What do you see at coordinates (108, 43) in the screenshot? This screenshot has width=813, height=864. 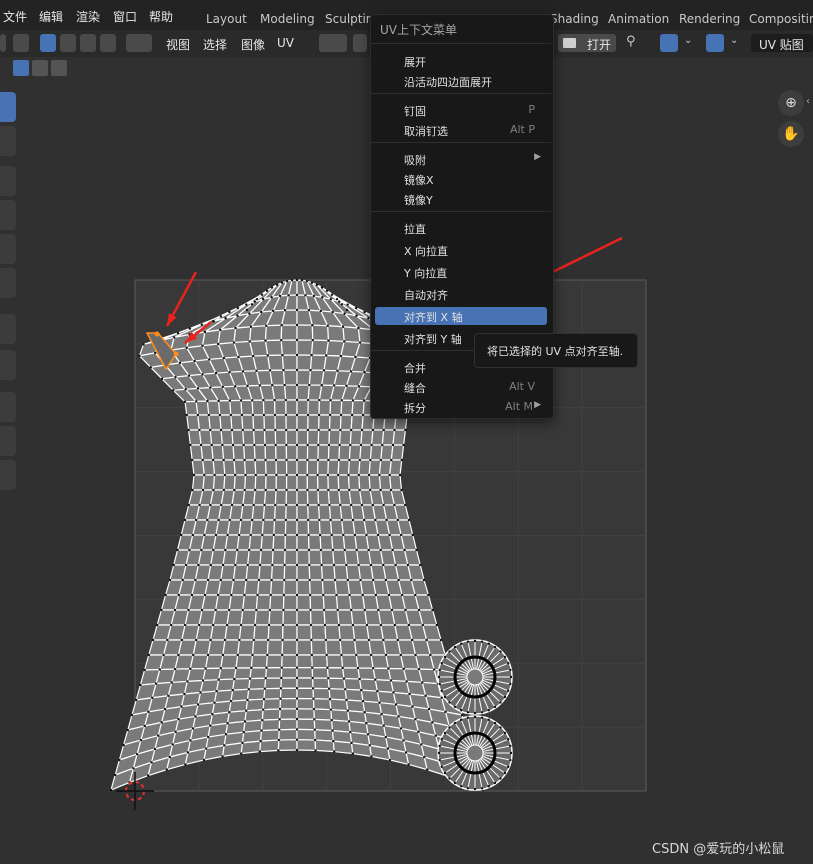 I see `island-select-button` at bounding box center [108, 43].